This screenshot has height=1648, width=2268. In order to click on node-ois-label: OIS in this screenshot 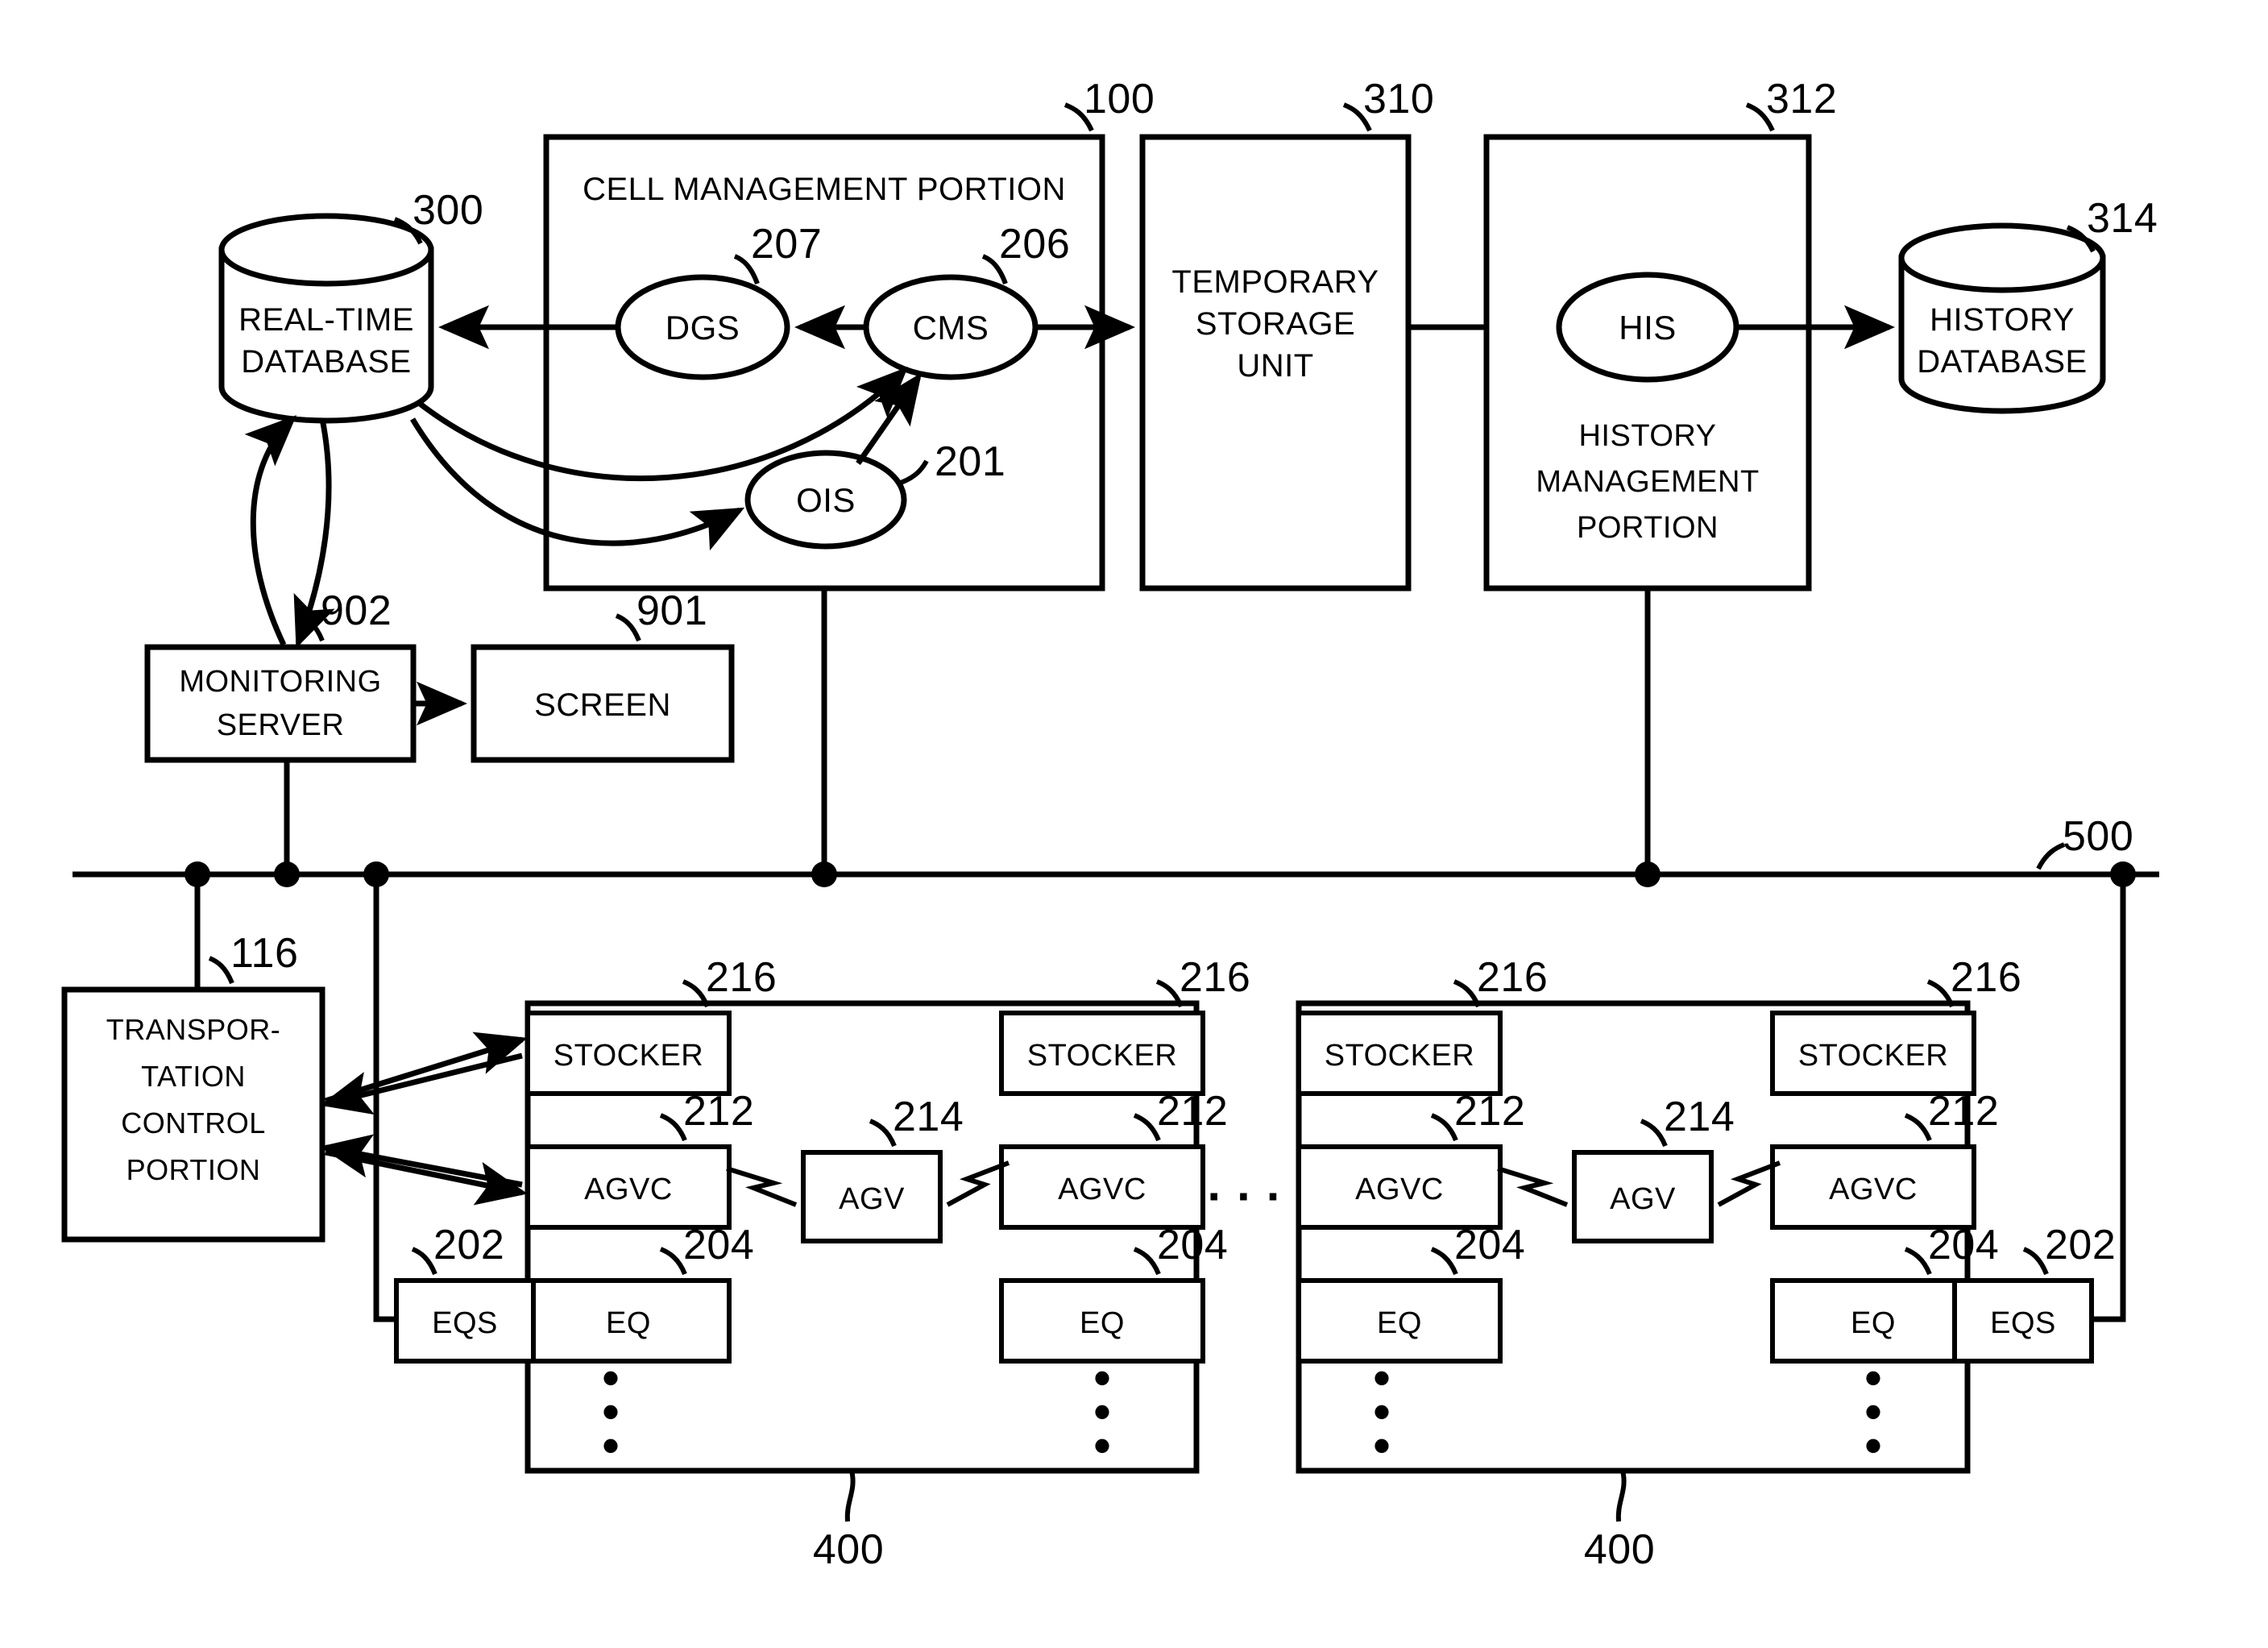, I will do `click(826, 500)`.